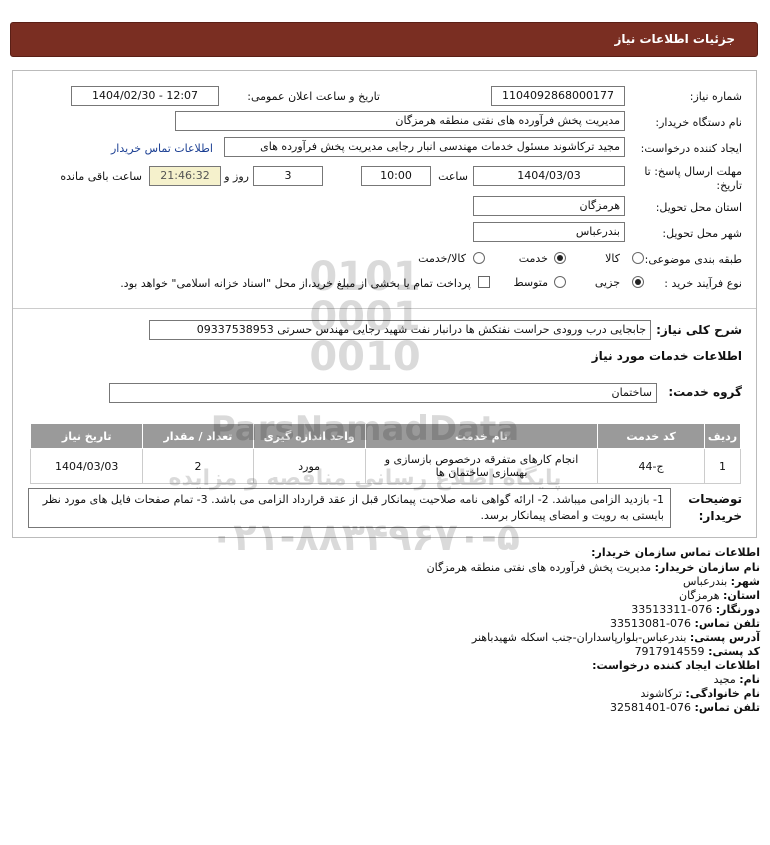 The height and width of the screenshot is (845, 770). I want to click on phone-value: 076-33513081, so click(651, 623).